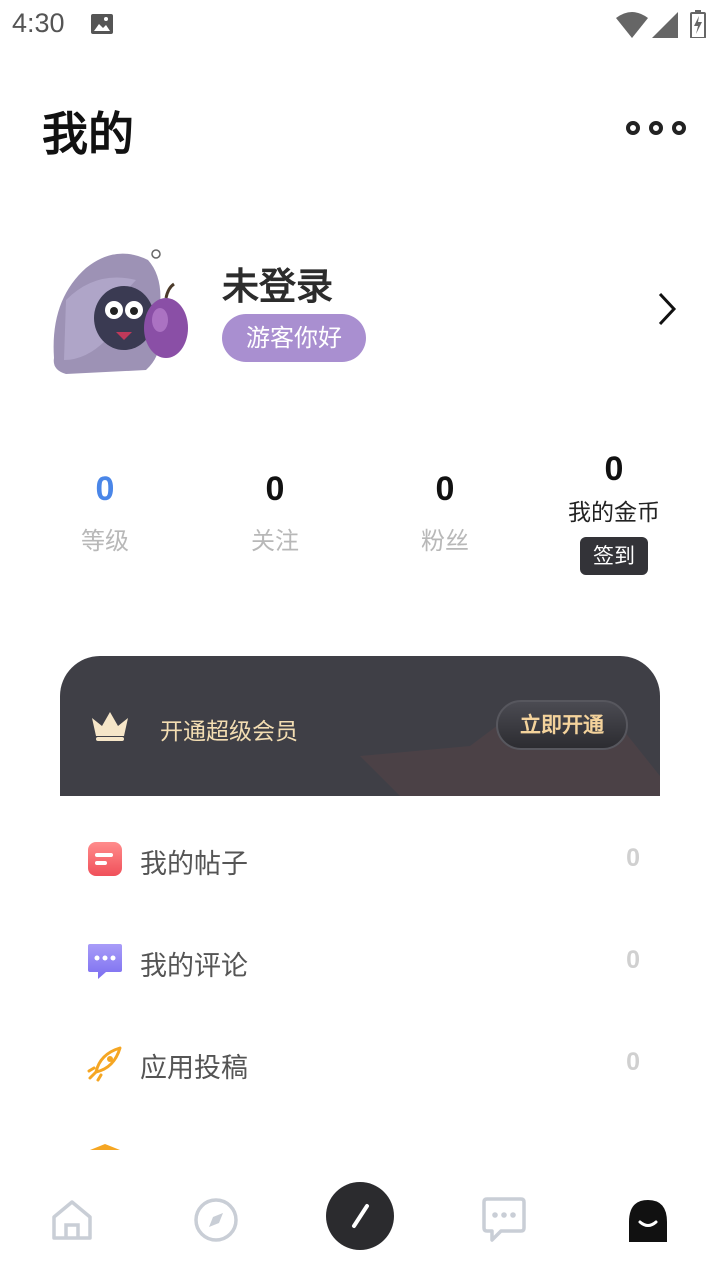  I want to click on my-coins: 0 我的金币 签到, so click(614, 512).